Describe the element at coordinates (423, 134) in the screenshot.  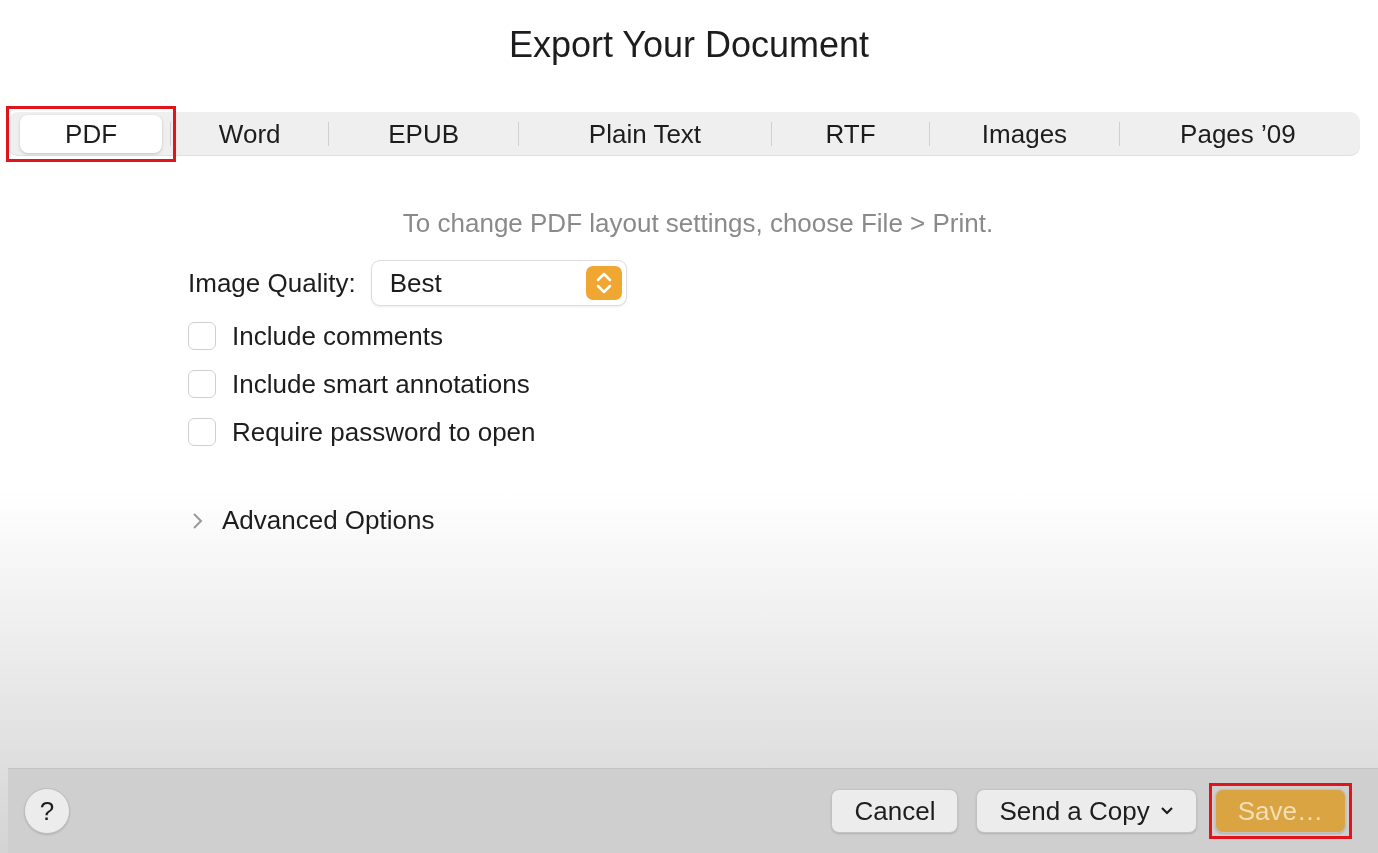
I see `format-tab: EPUB` at that location.